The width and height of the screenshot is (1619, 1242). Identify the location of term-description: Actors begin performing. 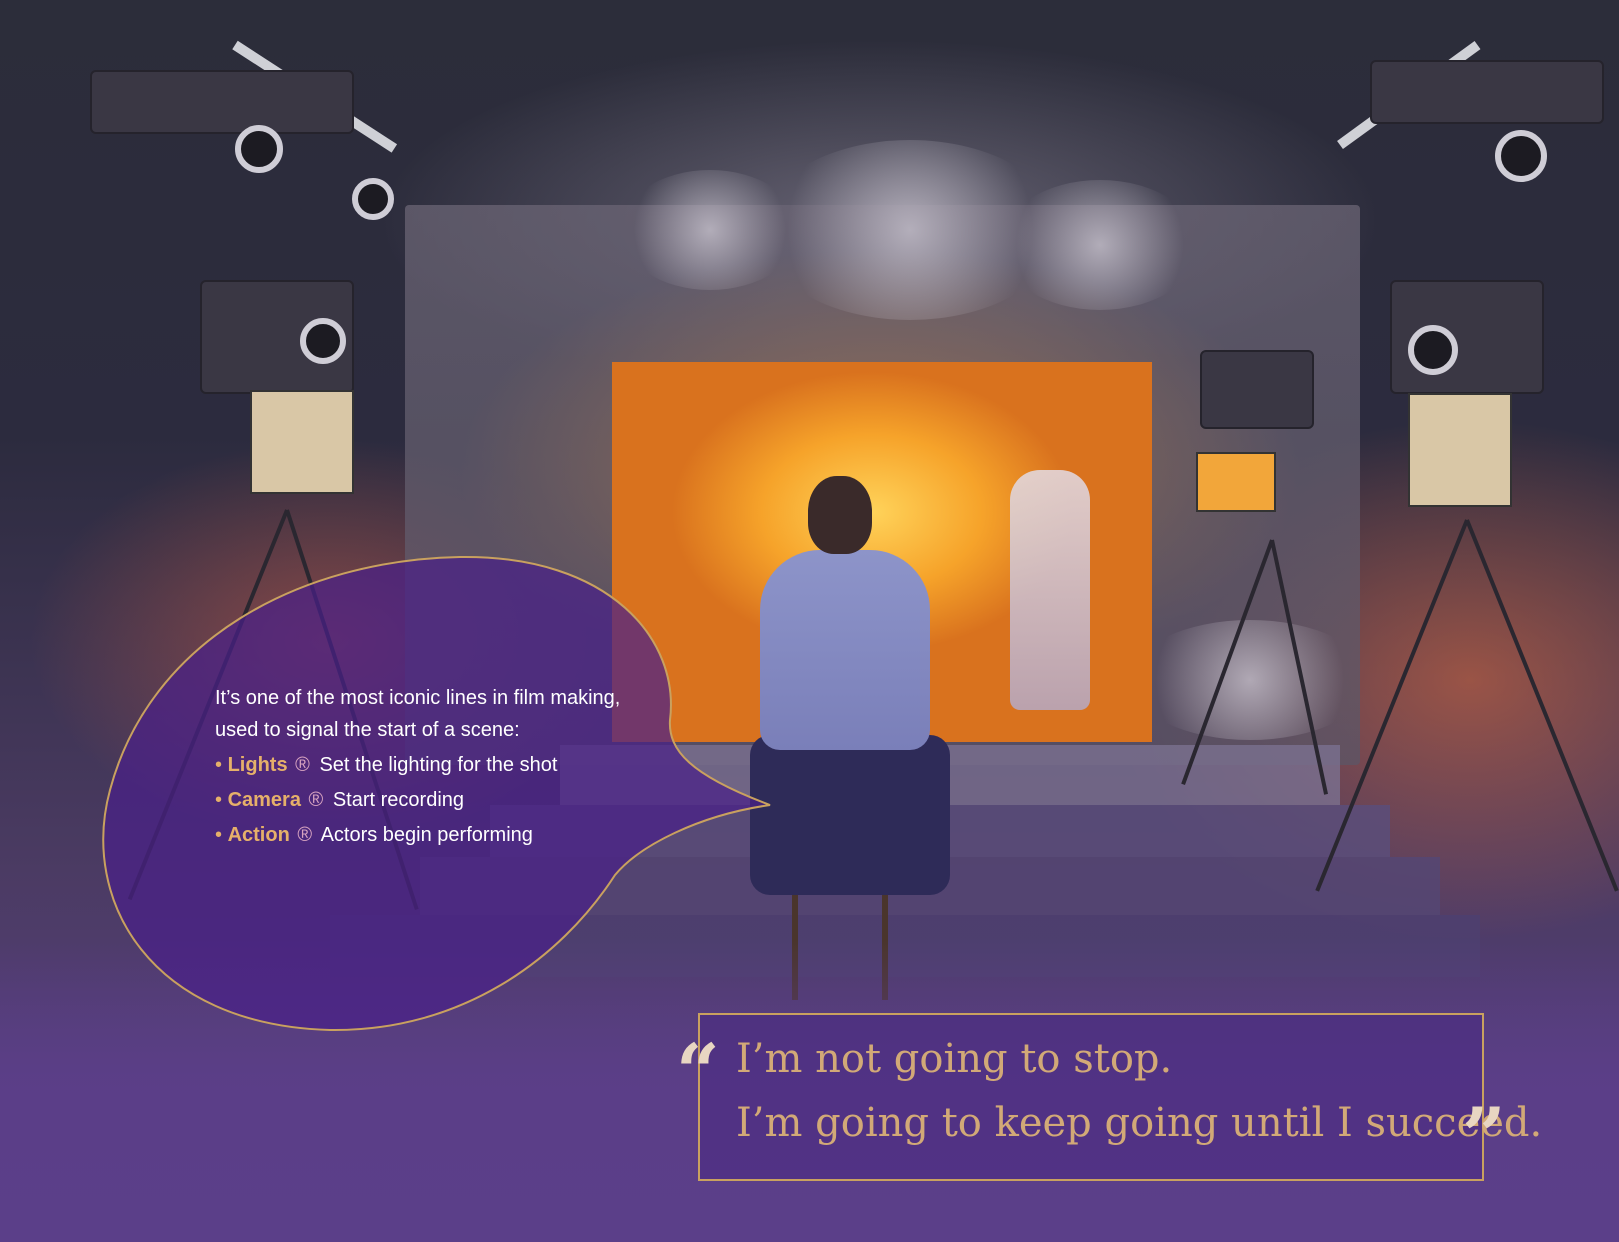
(426, 835).